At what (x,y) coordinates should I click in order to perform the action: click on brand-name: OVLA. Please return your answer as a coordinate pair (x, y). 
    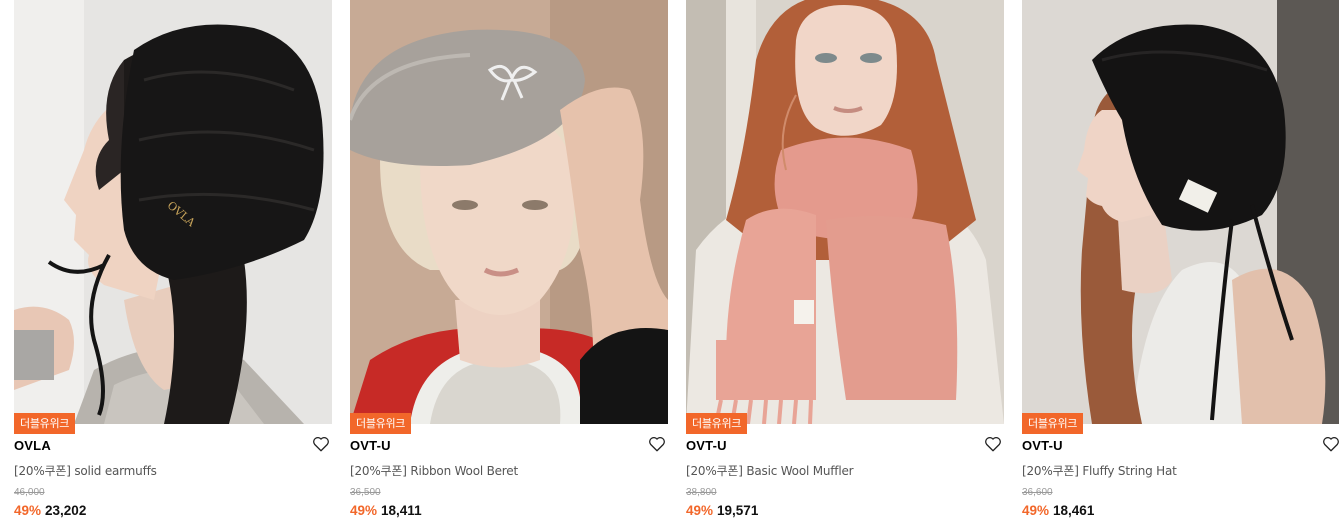
    Looking at the image, I should click on (32, 445).